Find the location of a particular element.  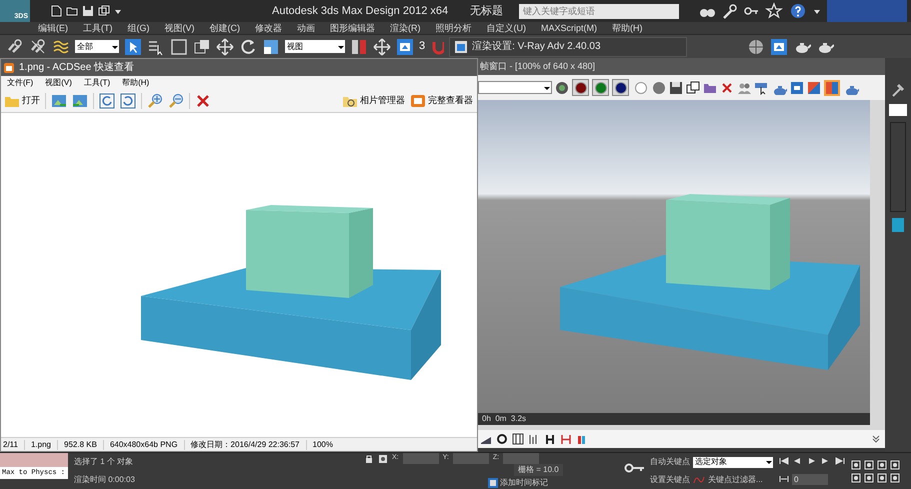

folder-icon is located at coordinates (72, 11).